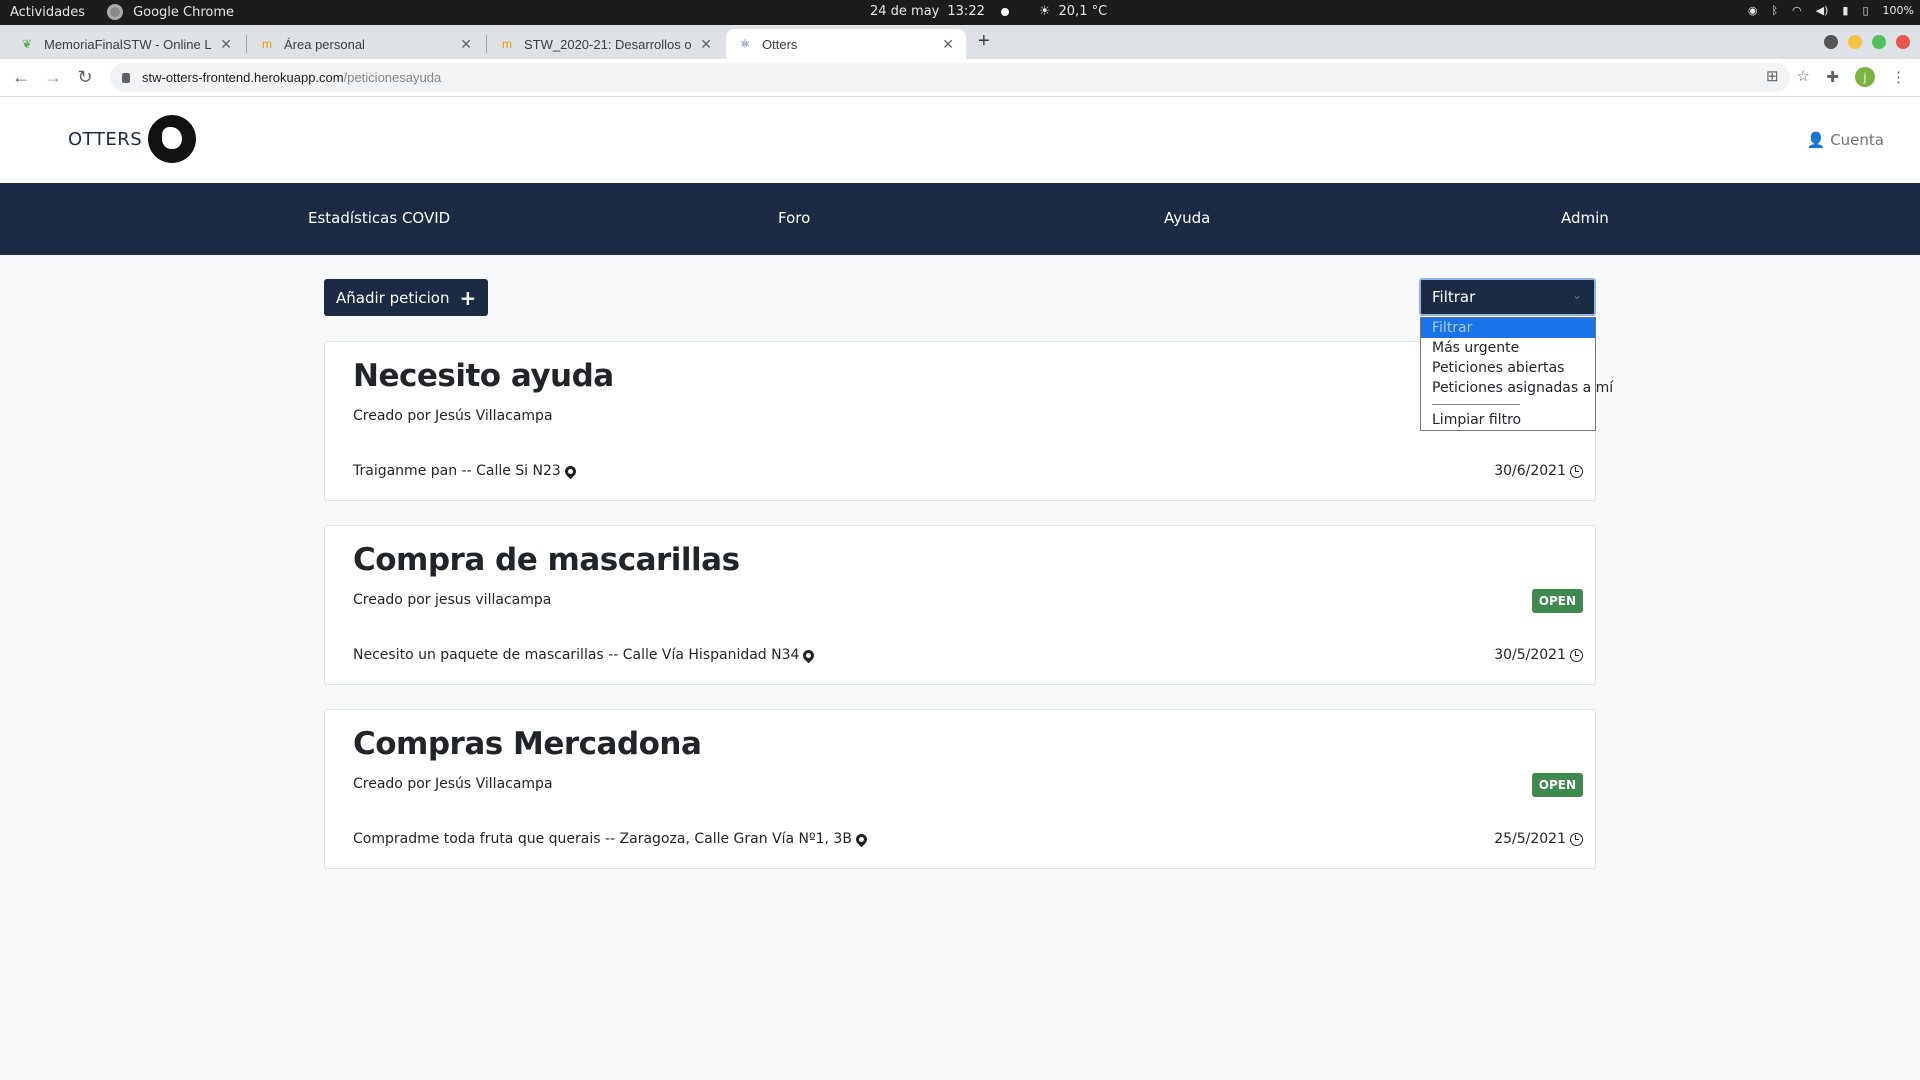 This screenshot has width=1920, height=1080. Describe the element at coordinates (1530, 839) in the screenshot. I see `request-date-text: 25/5/2021` at that location.